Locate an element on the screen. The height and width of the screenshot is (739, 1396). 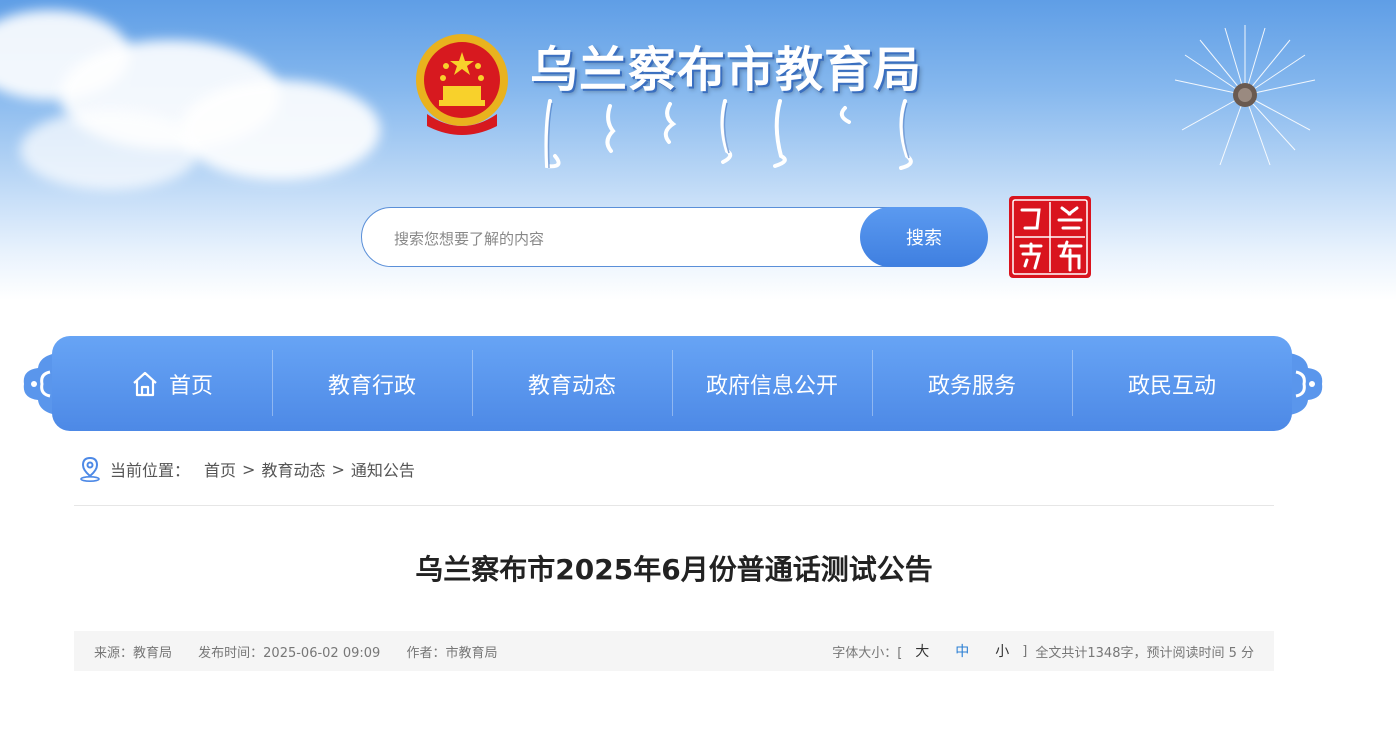
nav-item-gov-info: 政府信息公开 is located at coordinates (772, 383).